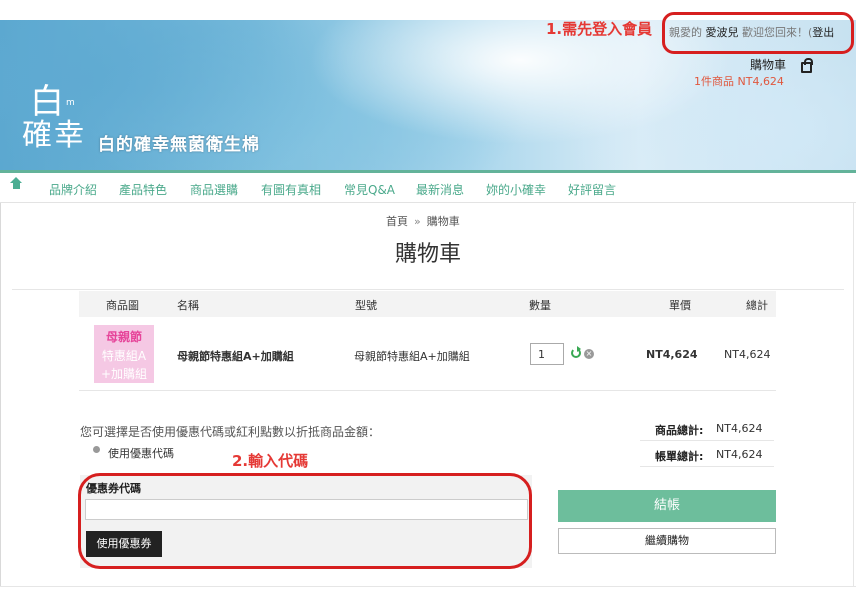  I want to click on column-header-unit-price: 單價, so click(680, 305).